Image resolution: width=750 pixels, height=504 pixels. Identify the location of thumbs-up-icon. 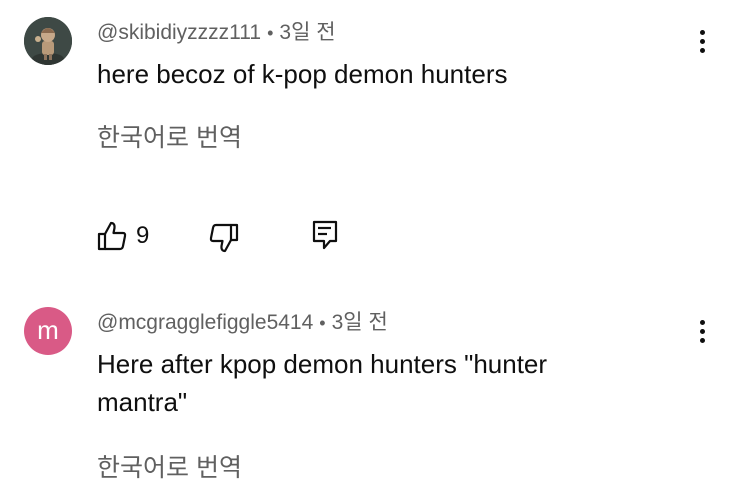
(112, 236).